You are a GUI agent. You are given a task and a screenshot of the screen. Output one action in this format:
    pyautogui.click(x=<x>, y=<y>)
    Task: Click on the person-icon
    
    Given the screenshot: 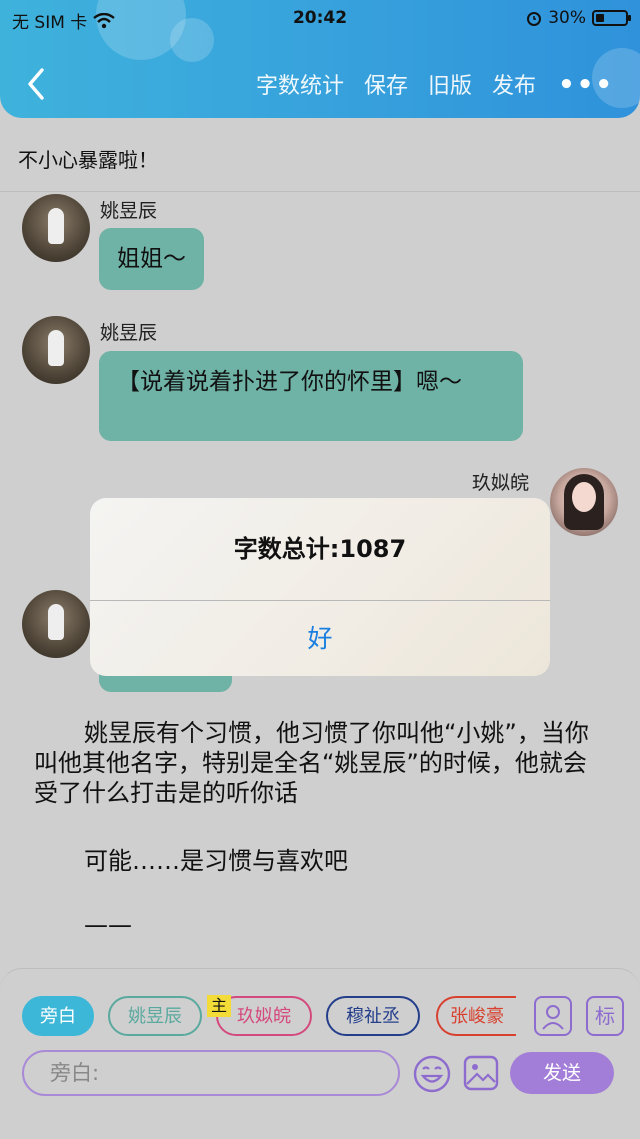 What is the action you would take?
    pyautogui.click(x=553, y=1017)
    